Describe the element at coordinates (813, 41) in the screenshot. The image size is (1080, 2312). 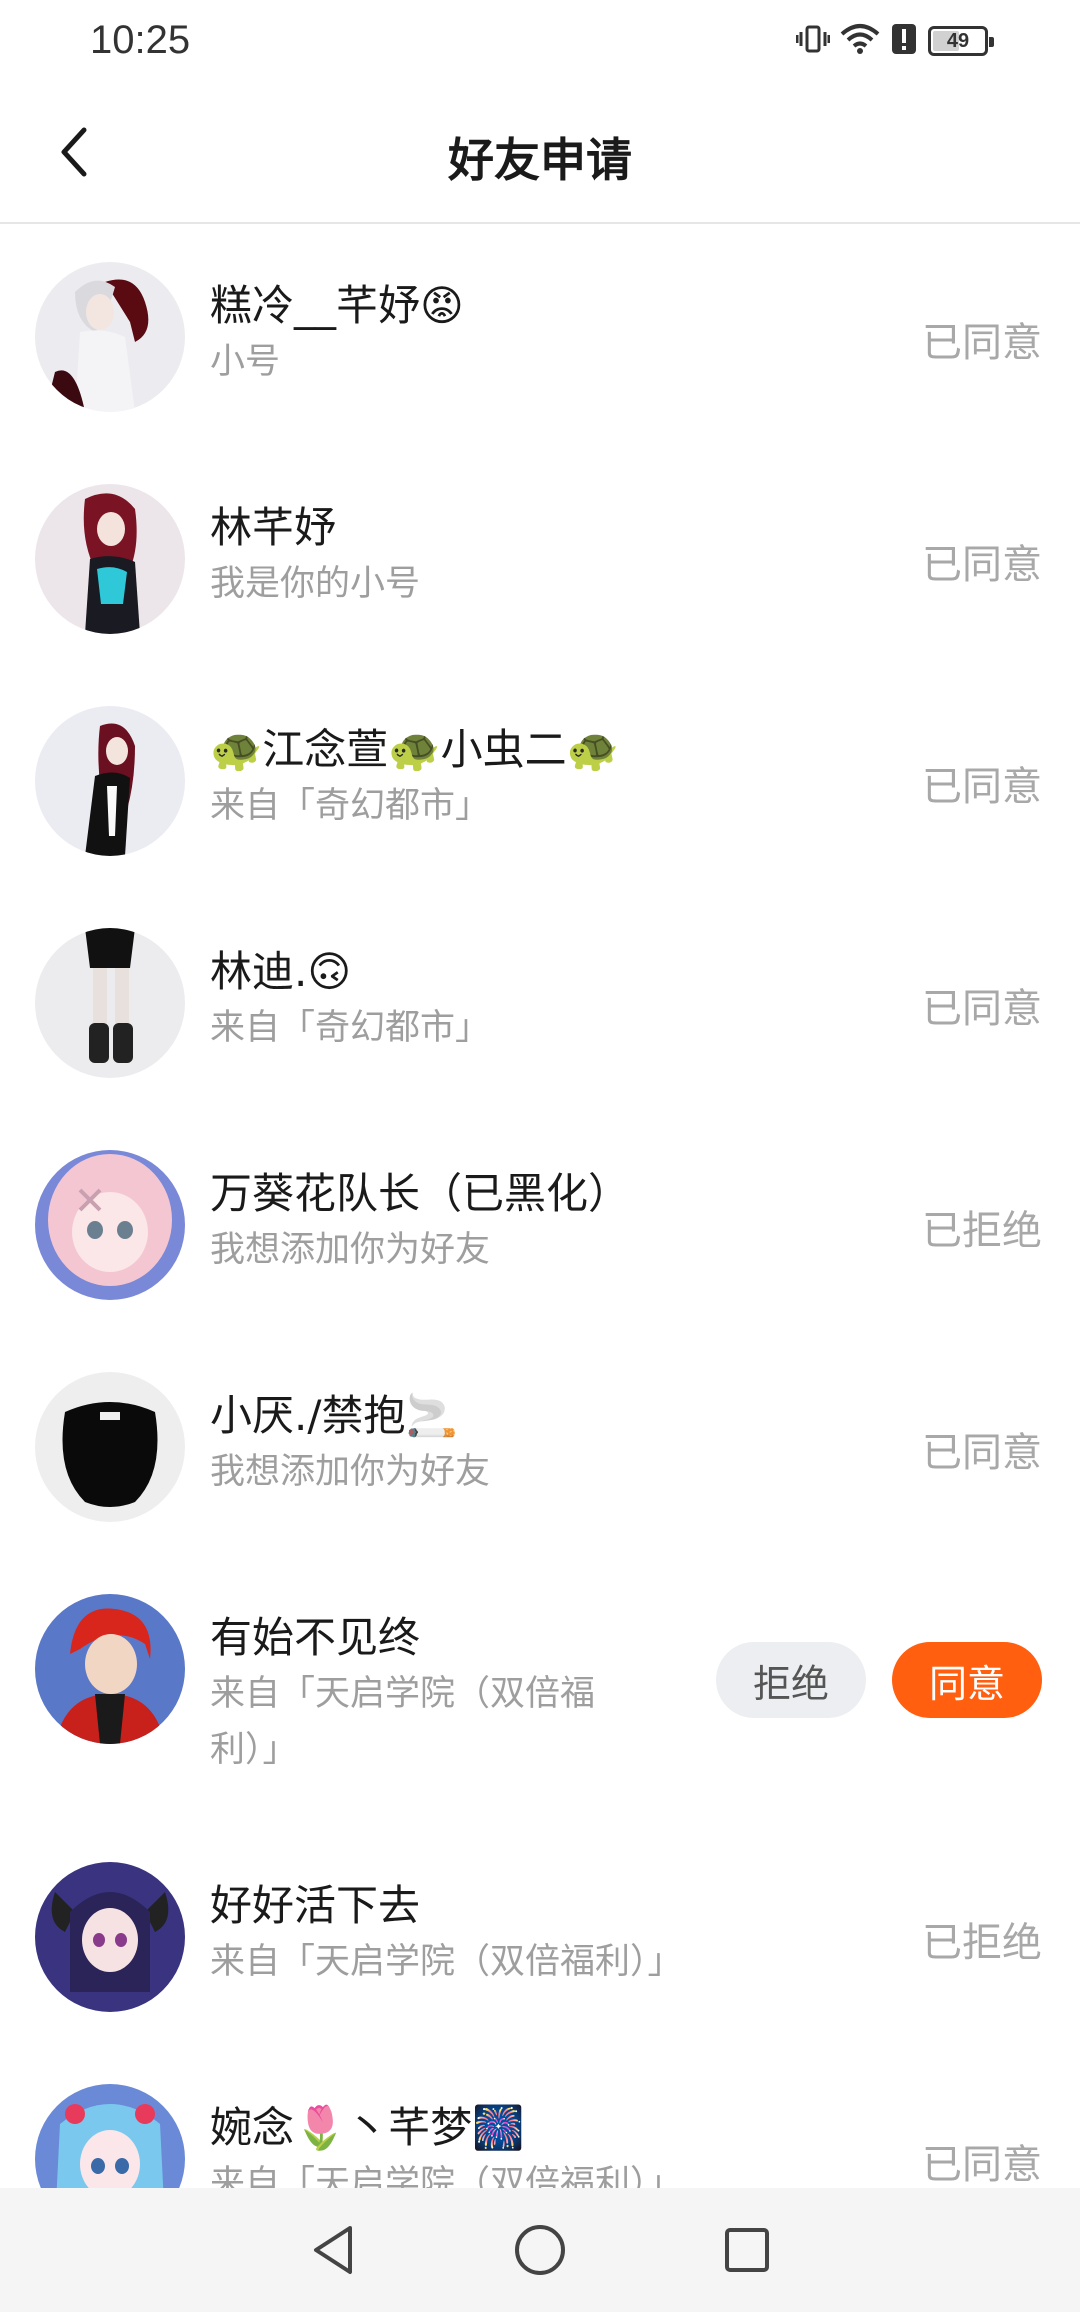
I see `vibrate-icon` at that location.